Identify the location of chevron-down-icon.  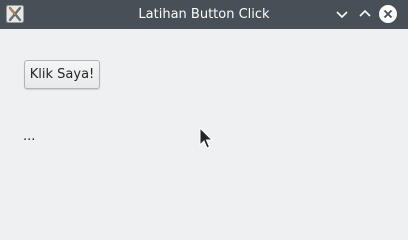
(342, 14).